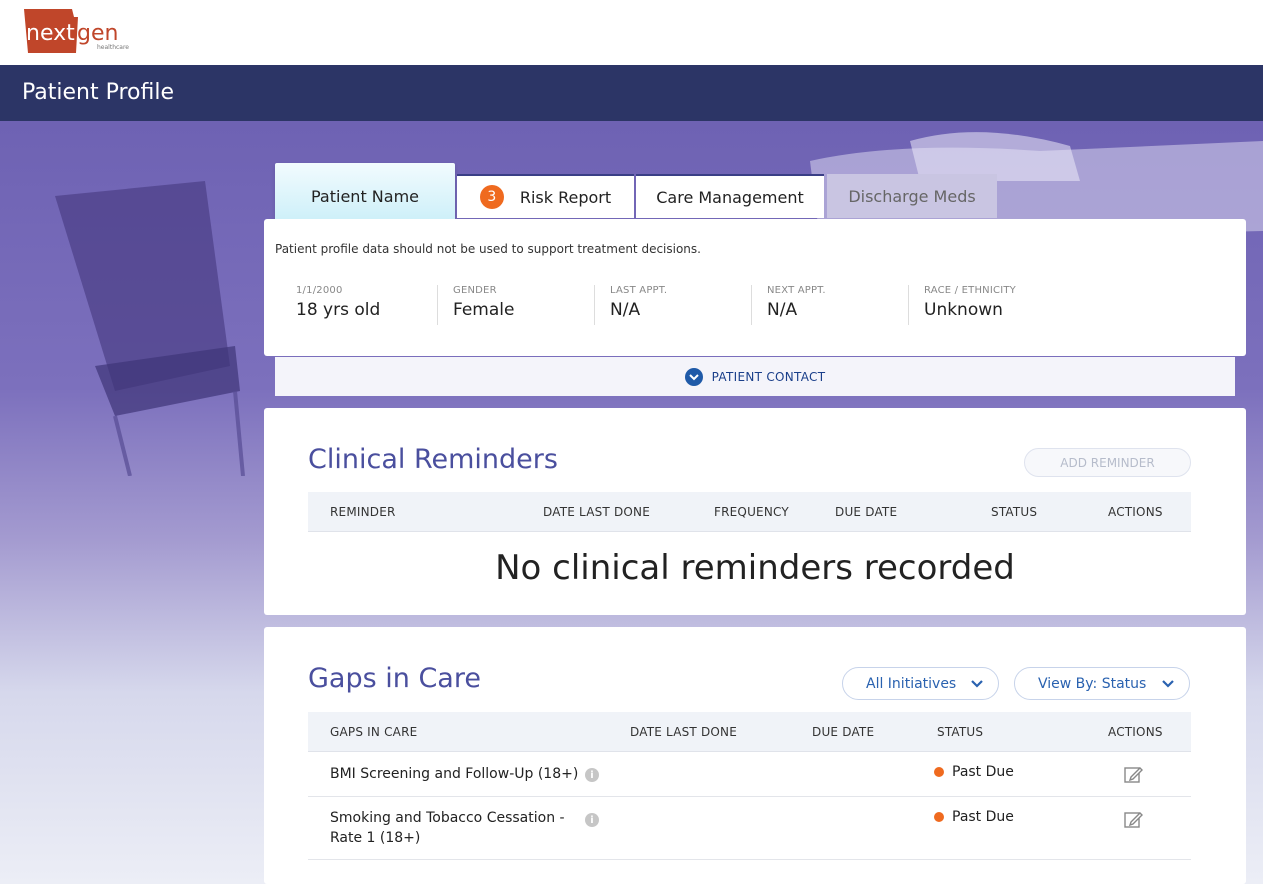  I want to click on tab-label: Patient Name, so click(365, 196).